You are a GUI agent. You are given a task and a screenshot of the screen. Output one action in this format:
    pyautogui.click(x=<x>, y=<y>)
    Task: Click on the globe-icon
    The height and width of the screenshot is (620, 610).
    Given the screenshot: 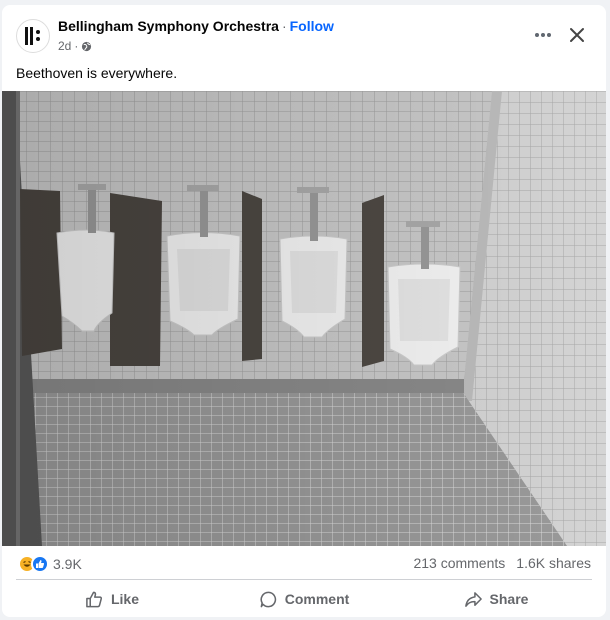 What is the action you would take?
    pyautogui.click(x=87, y=46)
    